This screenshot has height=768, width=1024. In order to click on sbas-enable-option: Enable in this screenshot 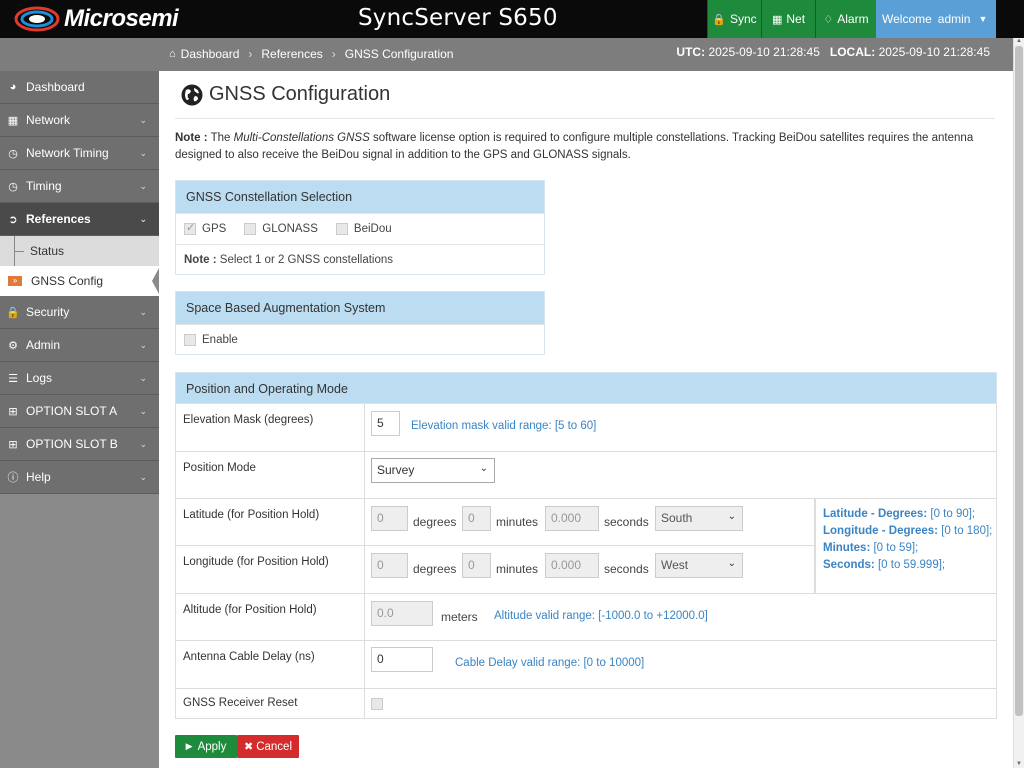, I will do `click(211, 340)`.